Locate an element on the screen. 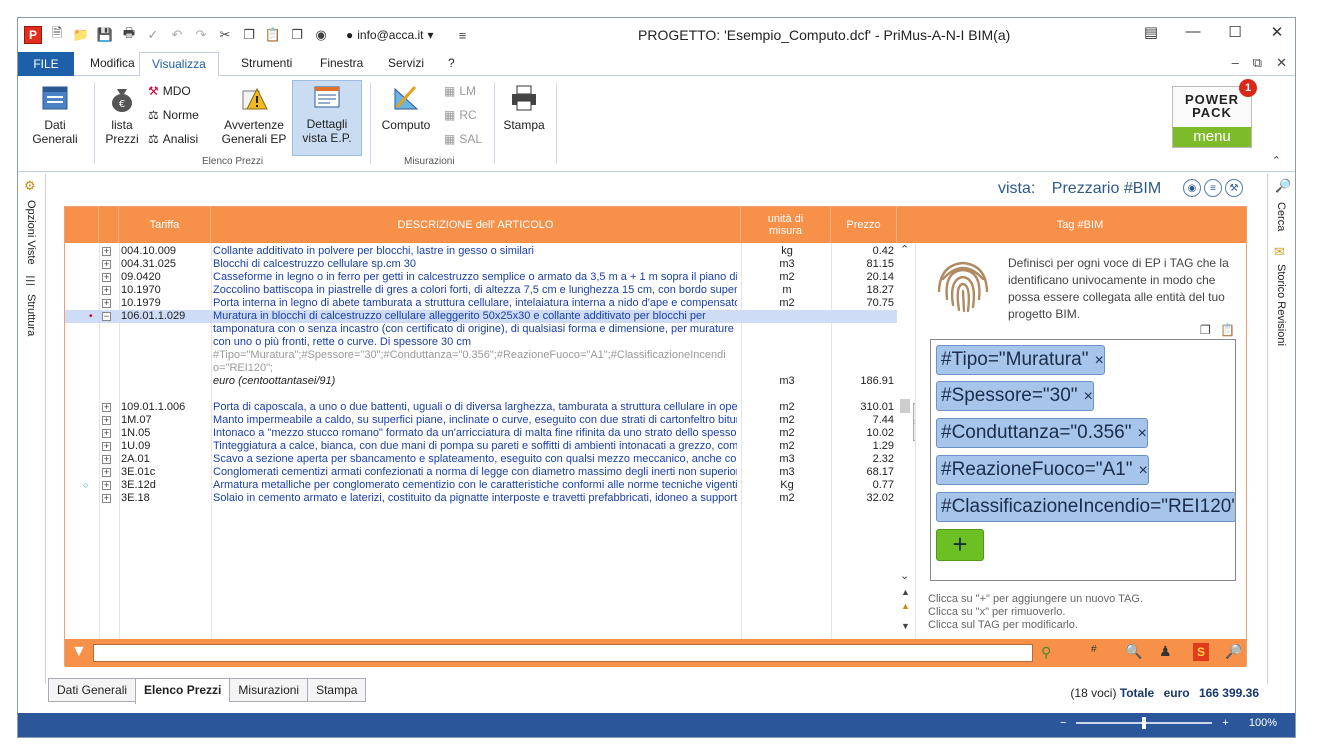 The height and width of the screenshot is (754, 1318). mdo-button: ⚒ MDO is located at coordinates (169, 91).